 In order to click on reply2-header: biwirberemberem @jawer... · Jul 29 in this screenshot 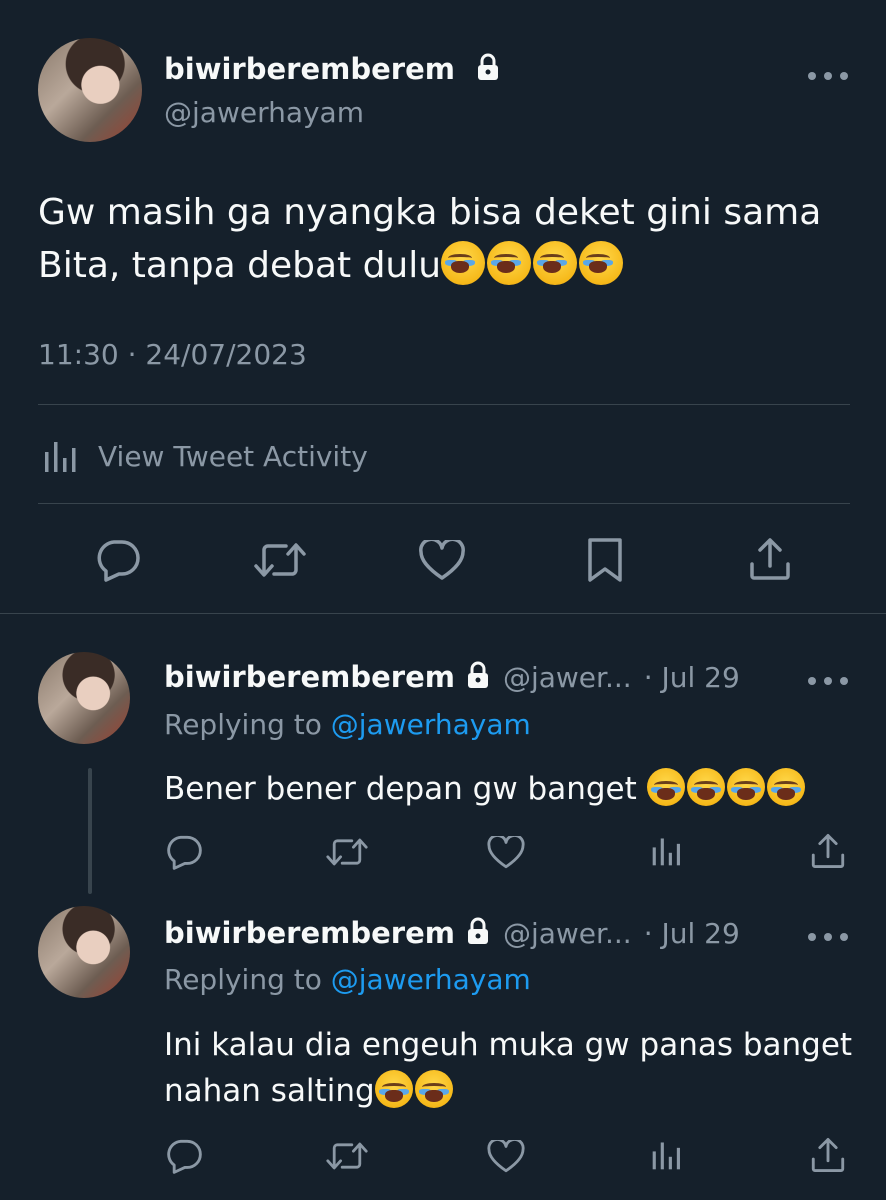, I will do `click(452, 933)`.